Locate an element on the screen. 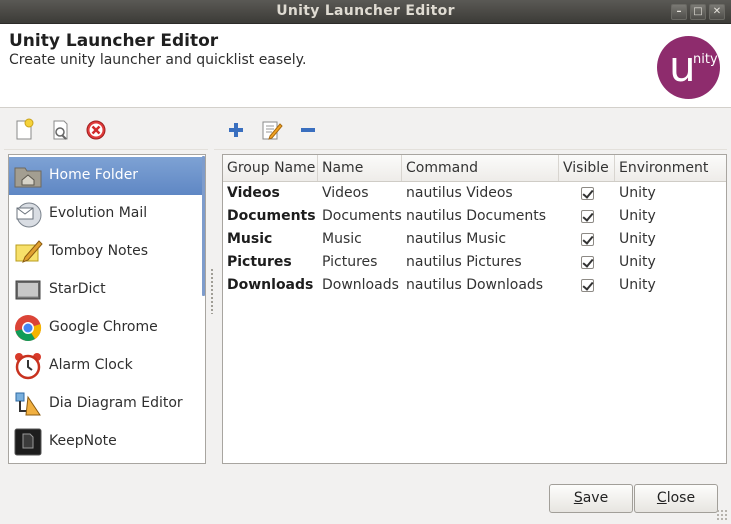 The height and width of the screenshot is (524, 731). column-header-visible: Visible is located at coordinates (587, 168).